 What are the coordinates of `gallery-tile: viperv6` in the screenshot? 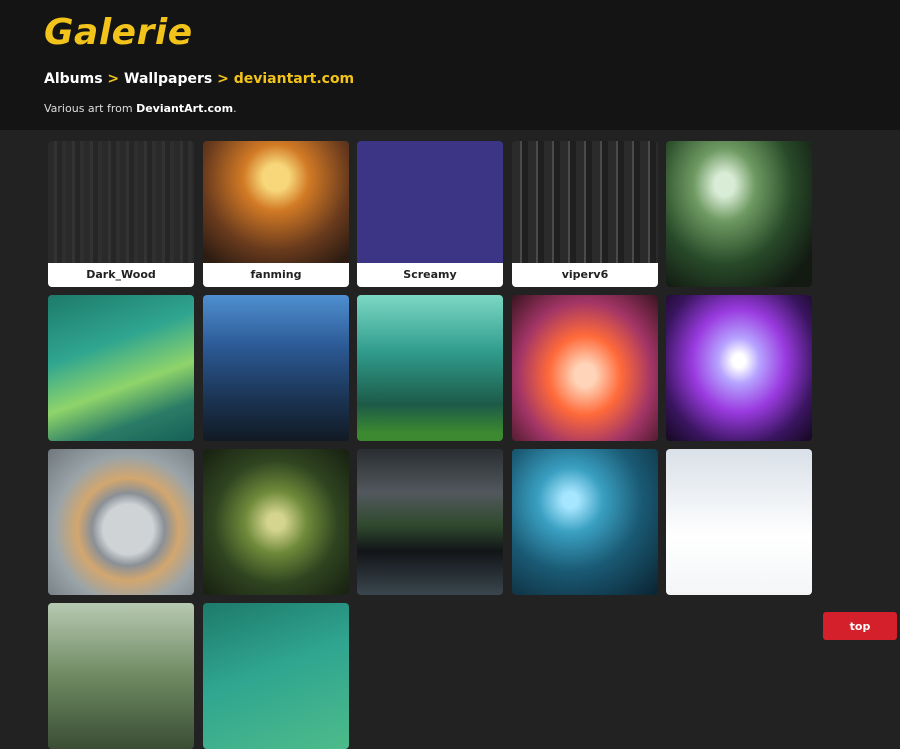 It's located at (585, 214).